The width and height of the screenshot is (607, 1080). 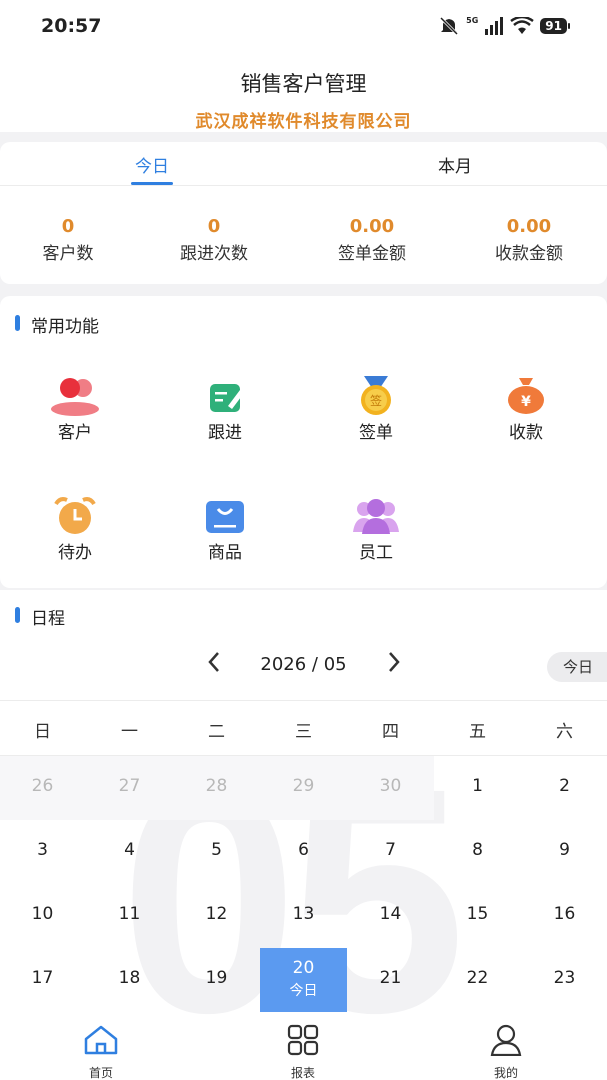 I want to click on func-label: 签单, so click(x=376, y=433).